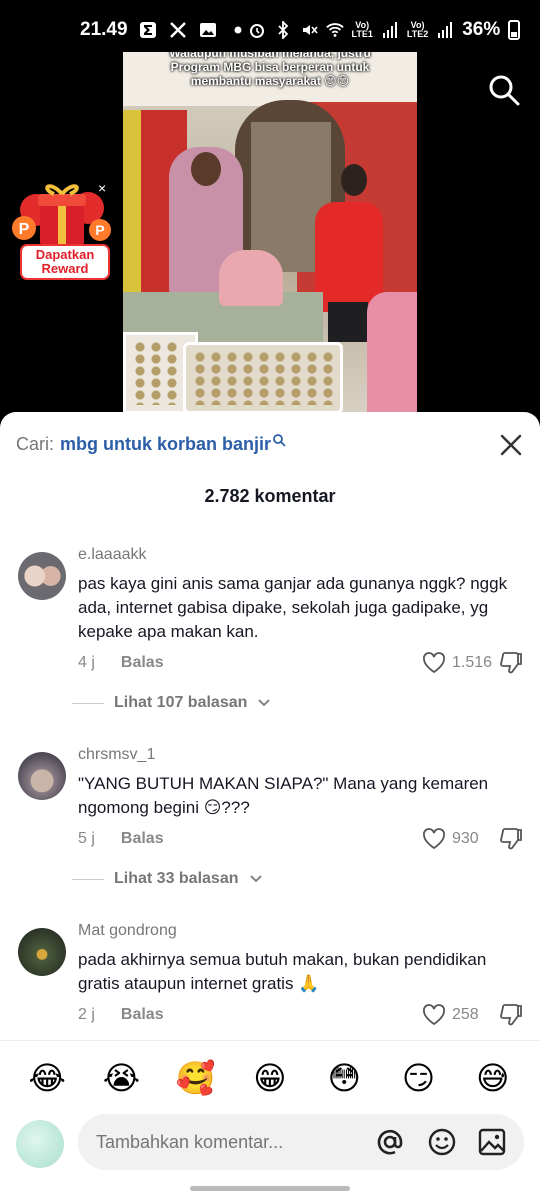  What do you see at coordinates (208, 30) in the screenshot?
I see `gallery-notification-icon` at bounding box center [208, 30].